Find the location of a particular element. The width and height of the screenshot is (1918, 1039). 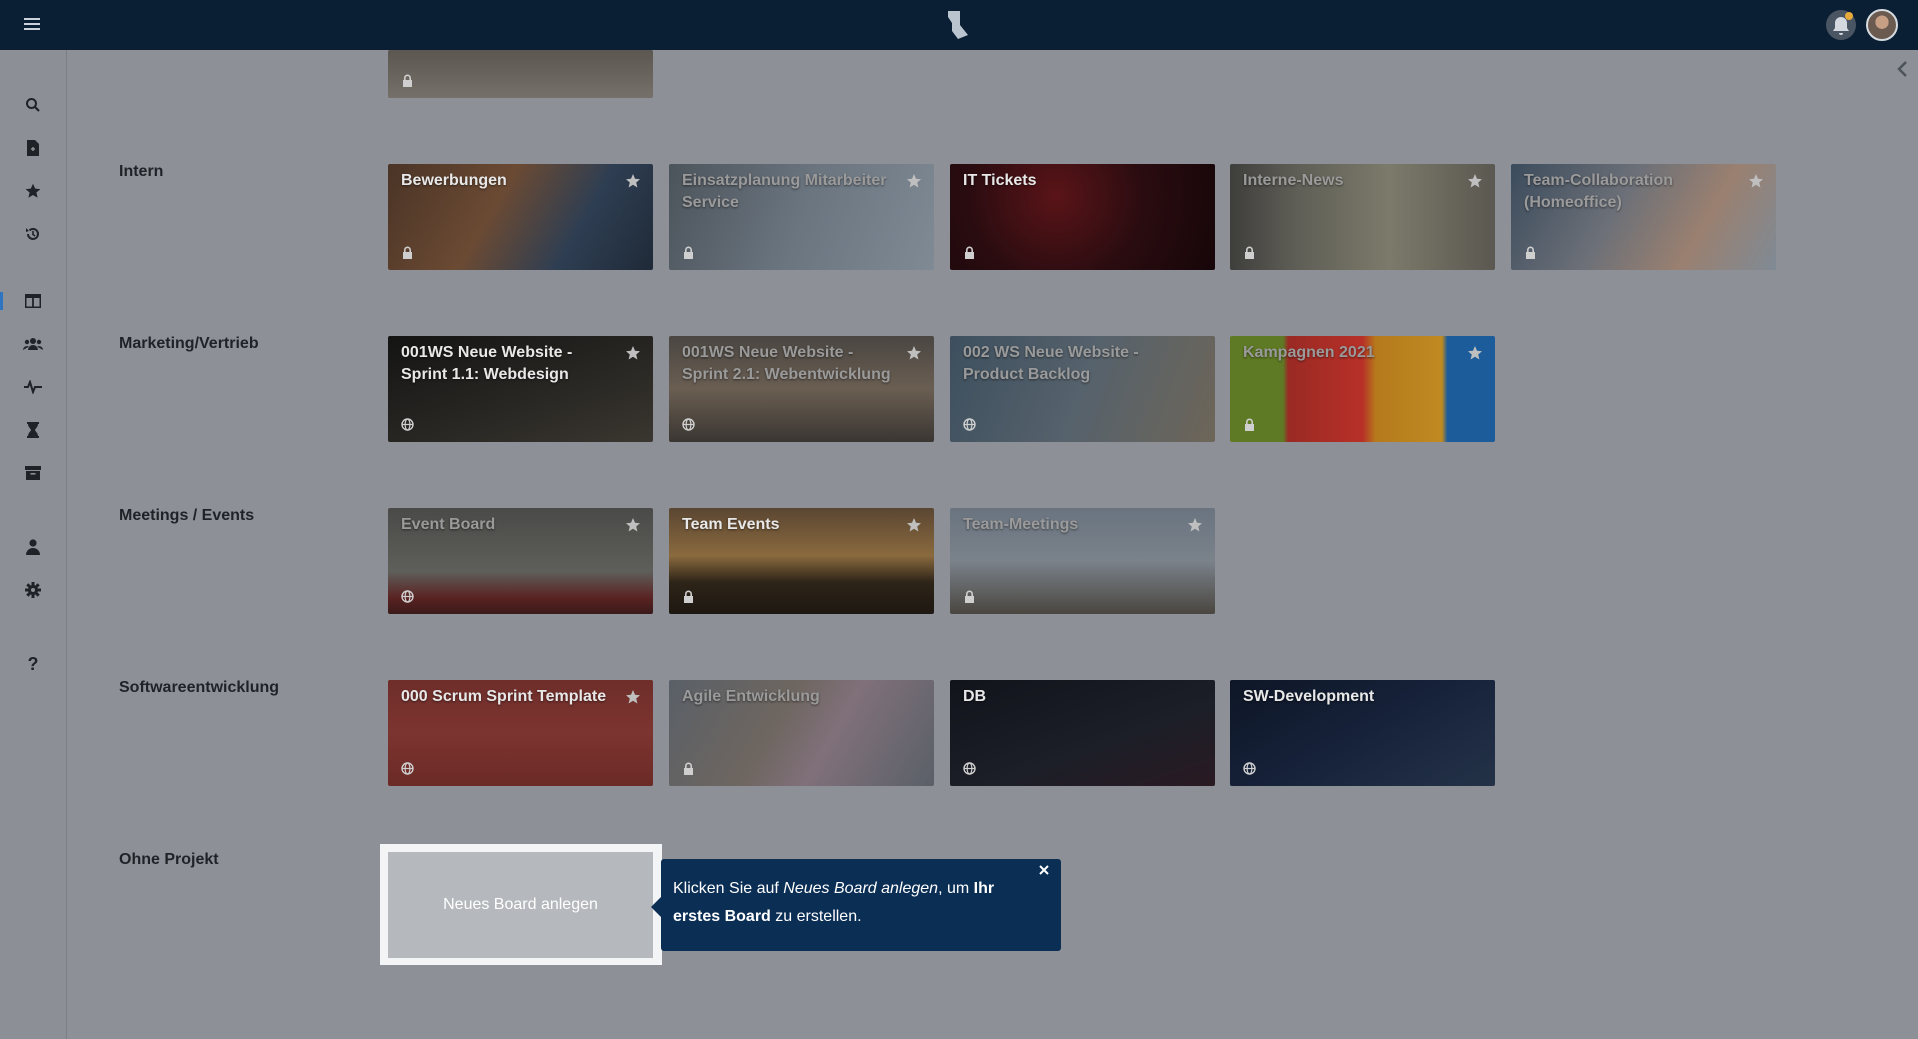

board-title: Team-Collaboration (Homeoffice) is located at coordinates (1599, 191).